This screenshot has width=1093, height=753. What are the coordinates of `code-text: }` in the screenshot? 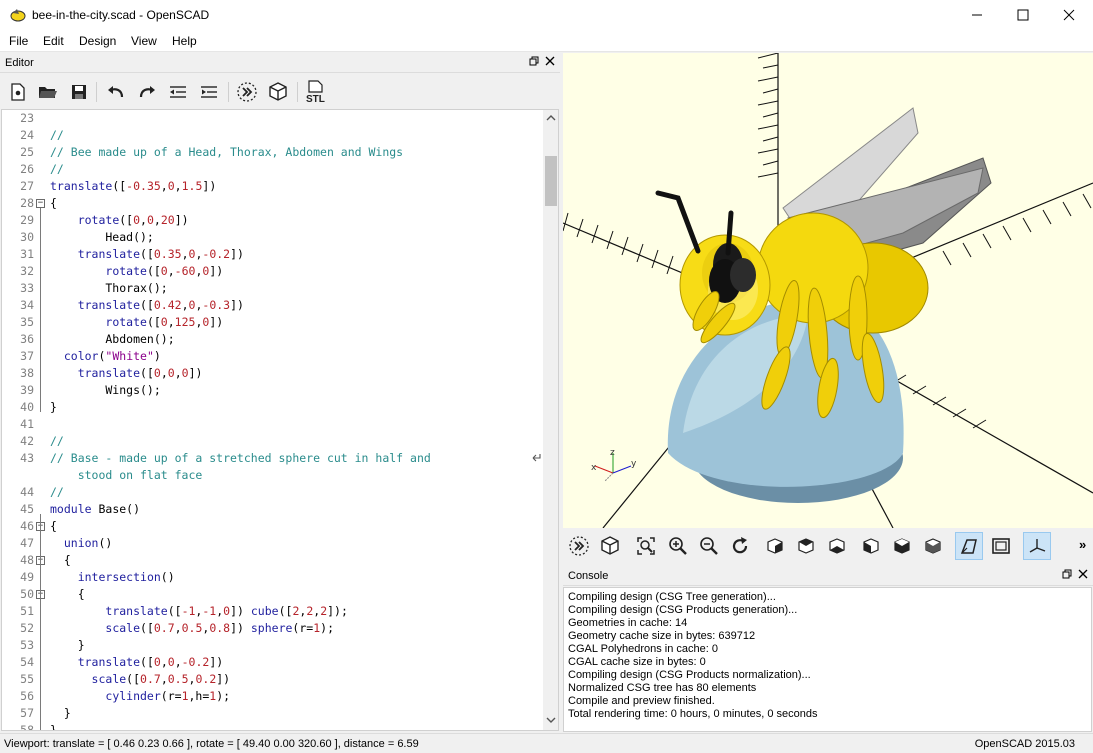 It's located at (53, 407).